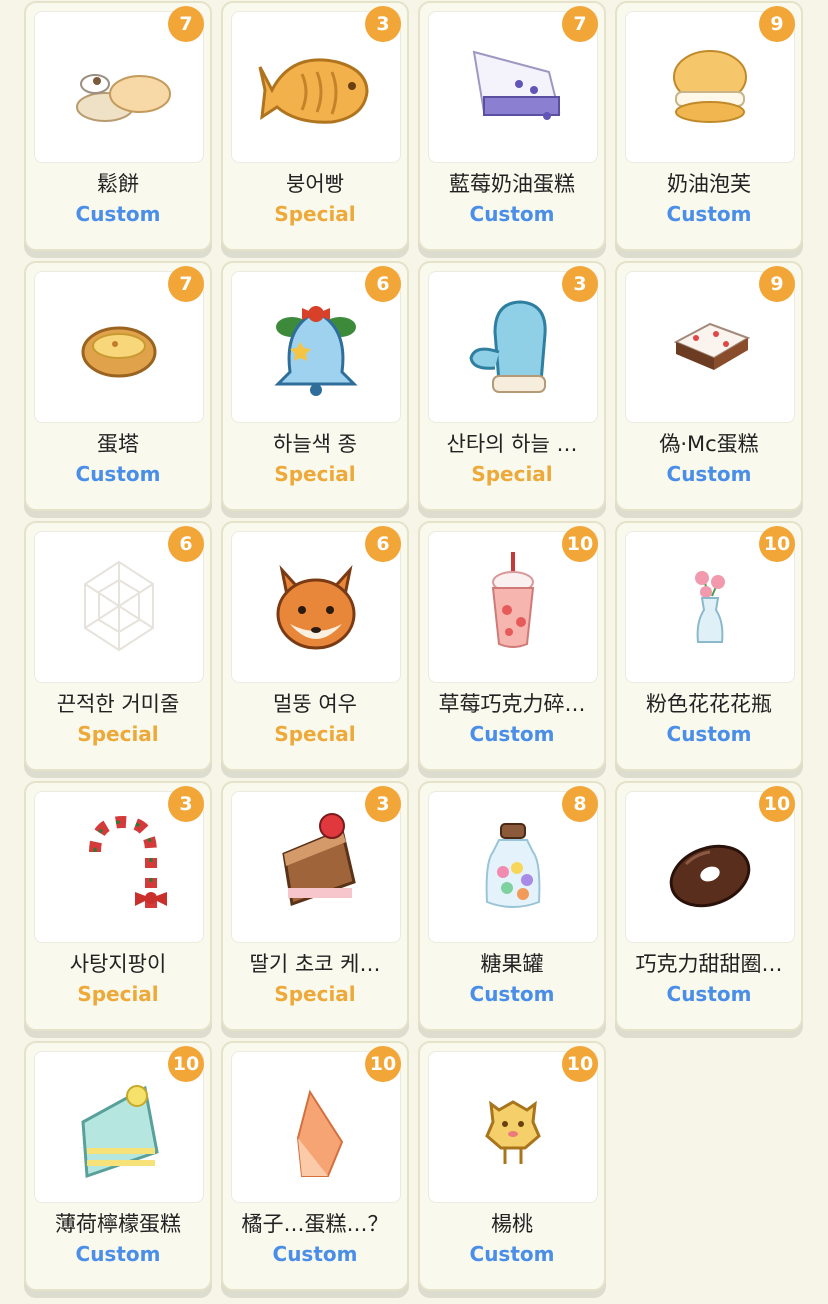 The width and height of the screenshot is (828, 1304). Describe the element at coordinates (709, 444) in the screenshot. I see `item-name: 偽·Mc蛋糕` at that location.